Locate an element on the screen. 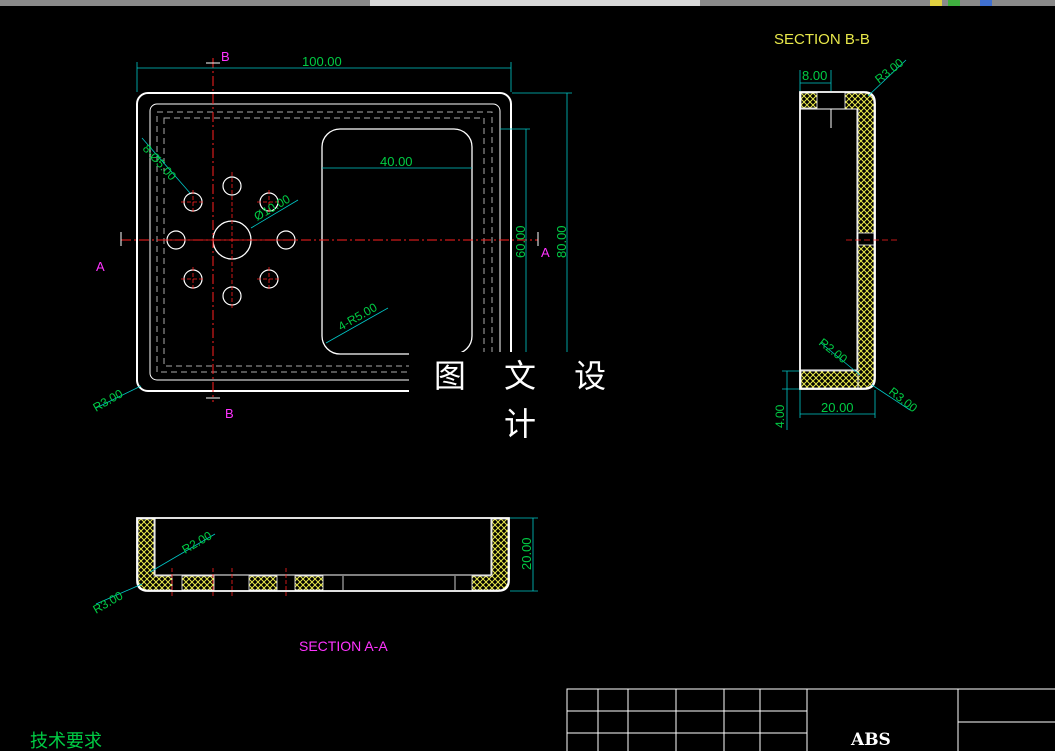 This screenshot has height=751, width=1055. section-label-b-top: B is located at coordinates (225, 56).